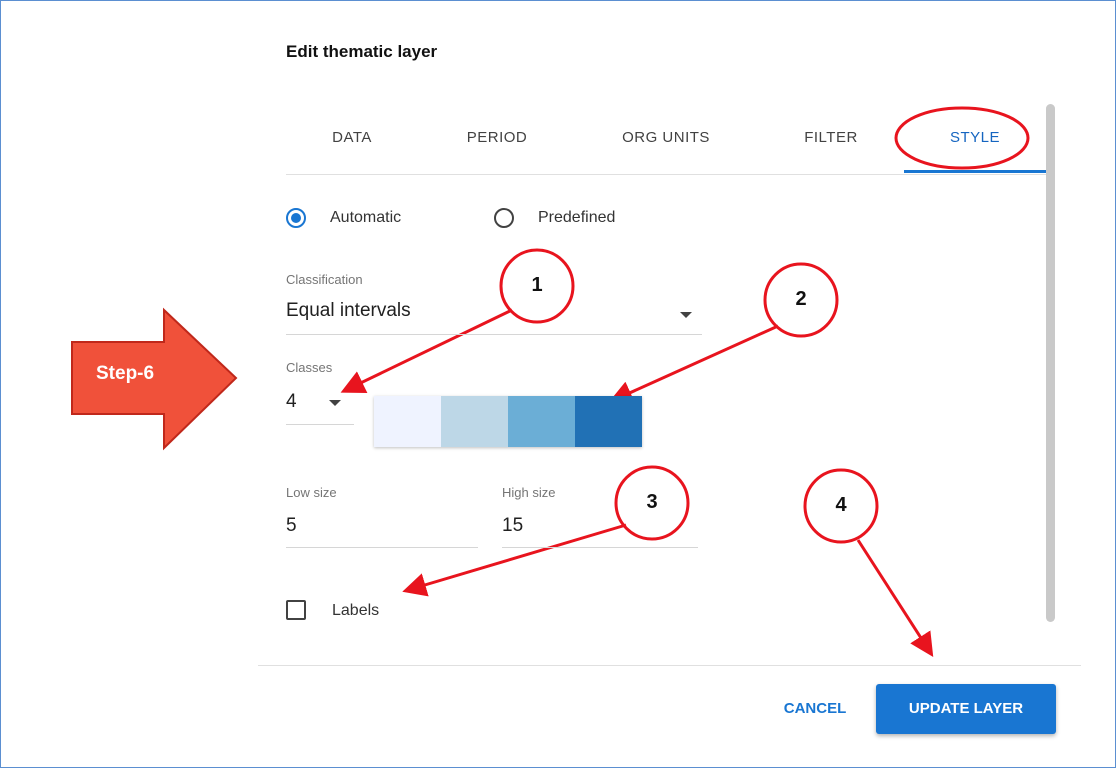 The height and width of the screenshot is (770, 1118). Describe the element at coordinates (356, 610) in the screenshot. I see `labels-checkbox-label: Labels` at that location.